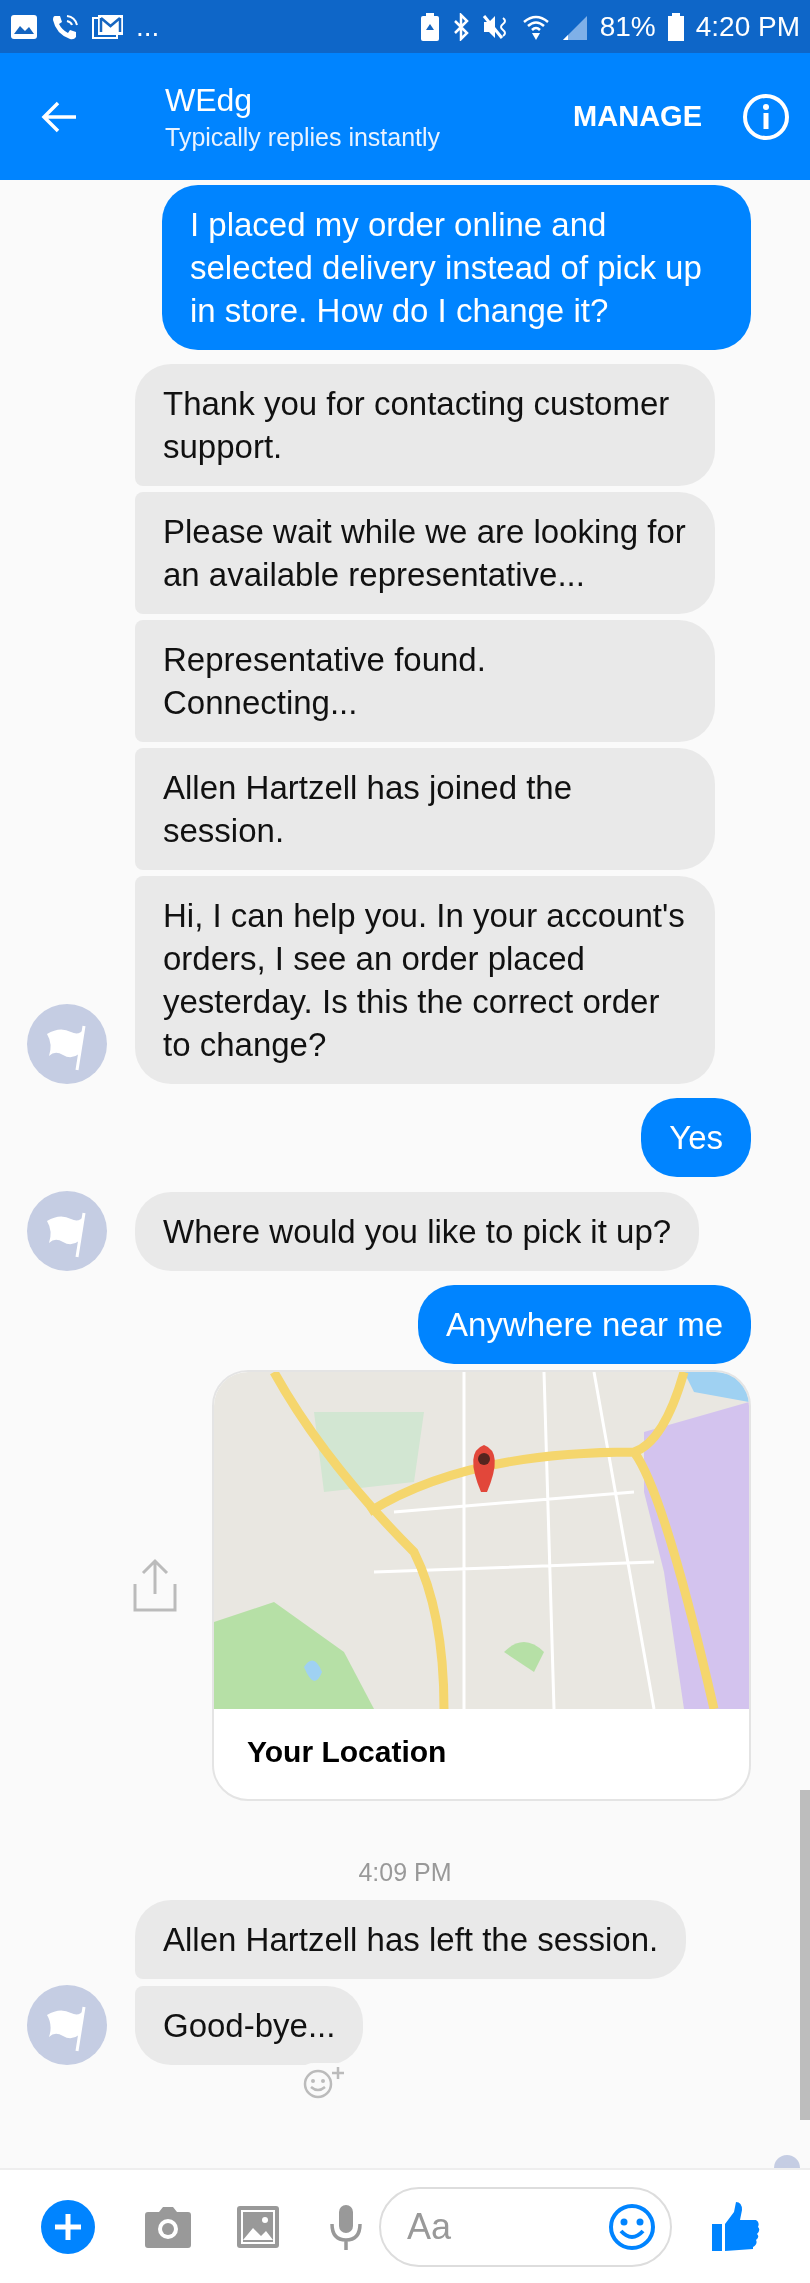  I want to click on manage-button: MANAGE, so click(637, 116).